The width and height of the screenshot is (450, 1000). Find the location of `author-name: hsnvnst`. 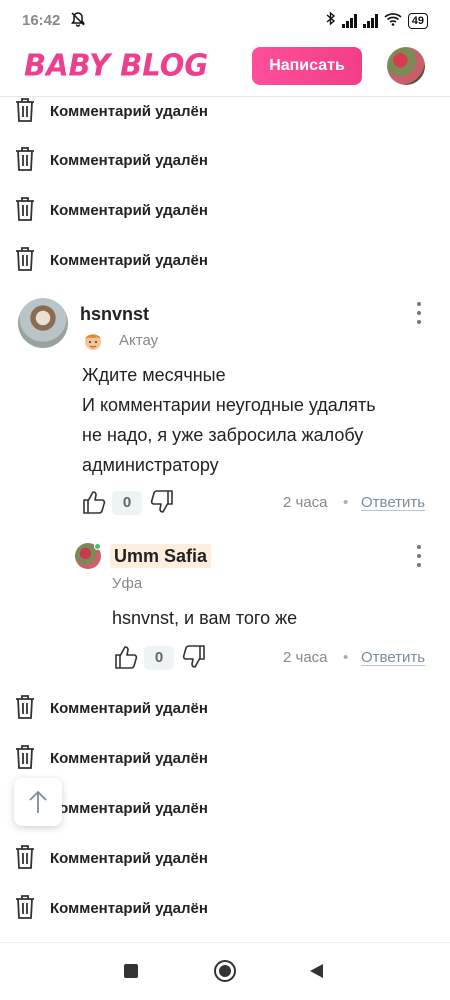

author-name: hsnvnst is located at coordinates (114, 314).